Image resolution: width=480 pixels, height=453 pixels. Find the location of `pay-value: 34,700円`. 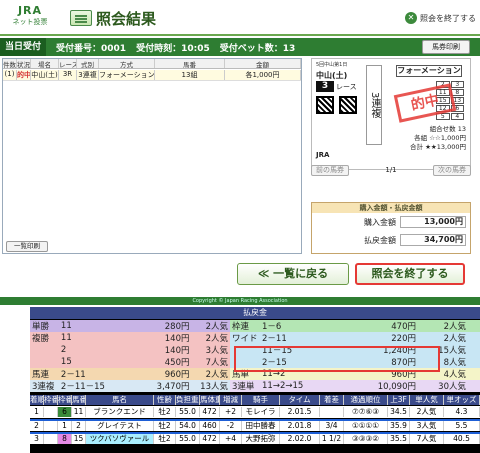

pay-value: 34,700円 is located at coordinates (433, 240).